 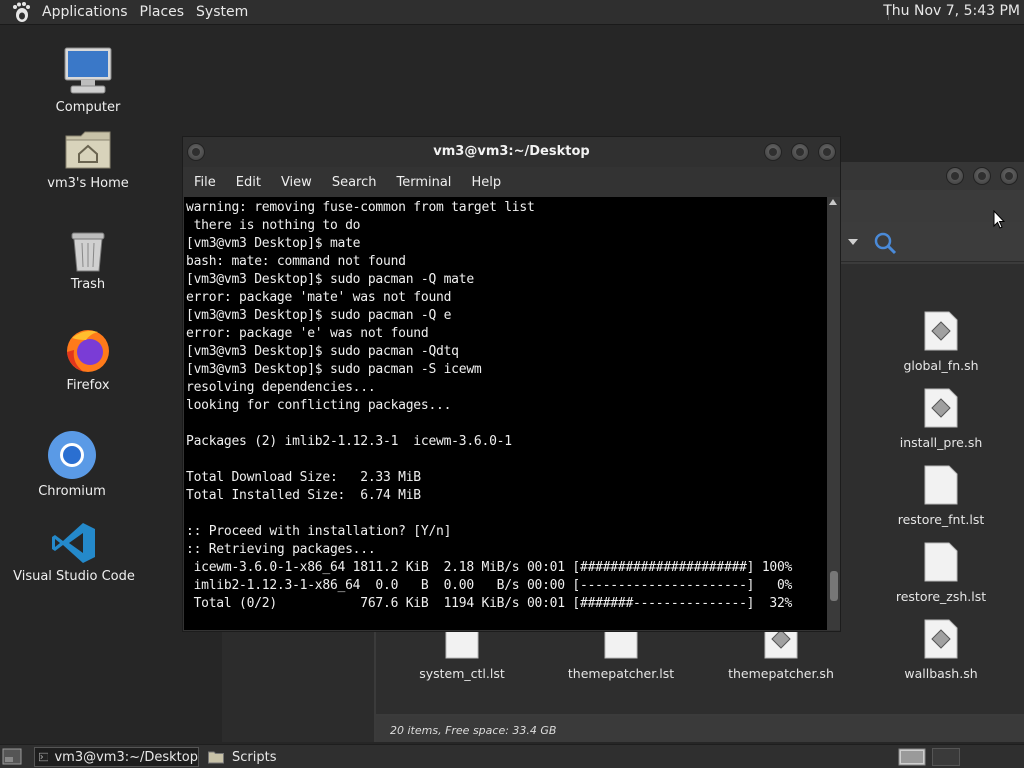 I want to click on terminal-titlebar: vm3@vm3:~/Desktop, so click(x=511, y=152).